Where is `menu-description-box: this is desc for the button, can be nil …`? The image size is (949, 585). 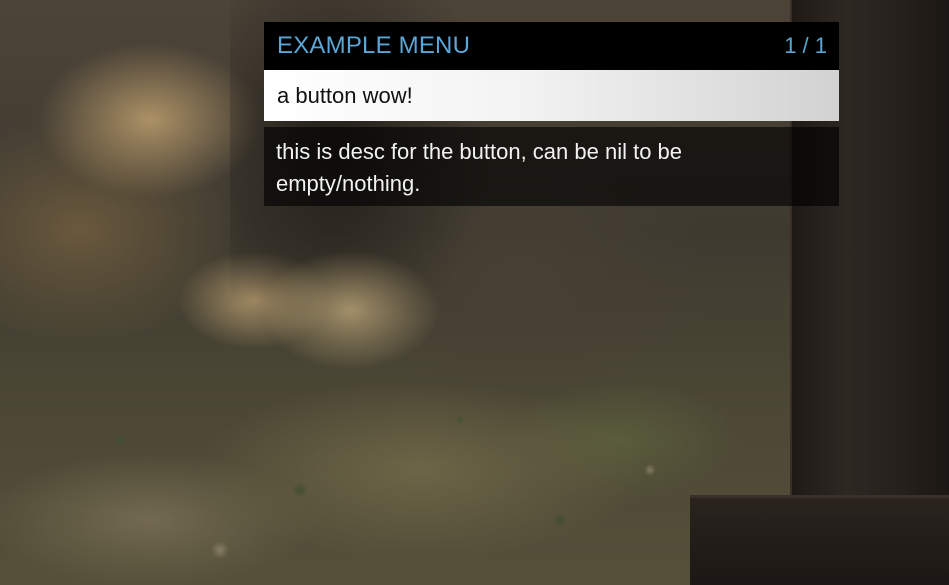
menu-description-box: this is desc for the button, can be nil … is located at coordinates (551, 166).